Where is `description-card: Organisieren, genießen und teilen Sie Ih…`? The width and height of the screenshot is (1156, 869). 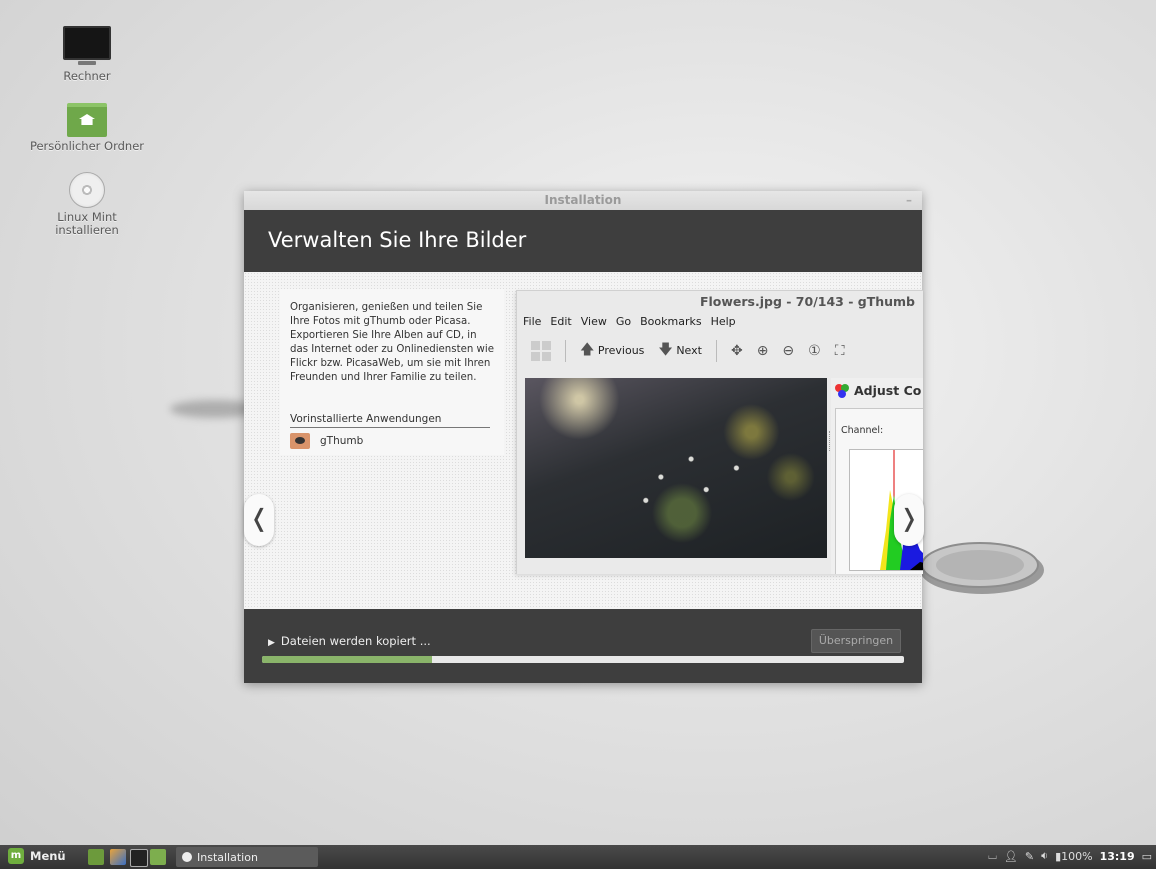 description-card: Organisieren, genießen und teilen Sie Ih… is located at coordinates (392, 372).